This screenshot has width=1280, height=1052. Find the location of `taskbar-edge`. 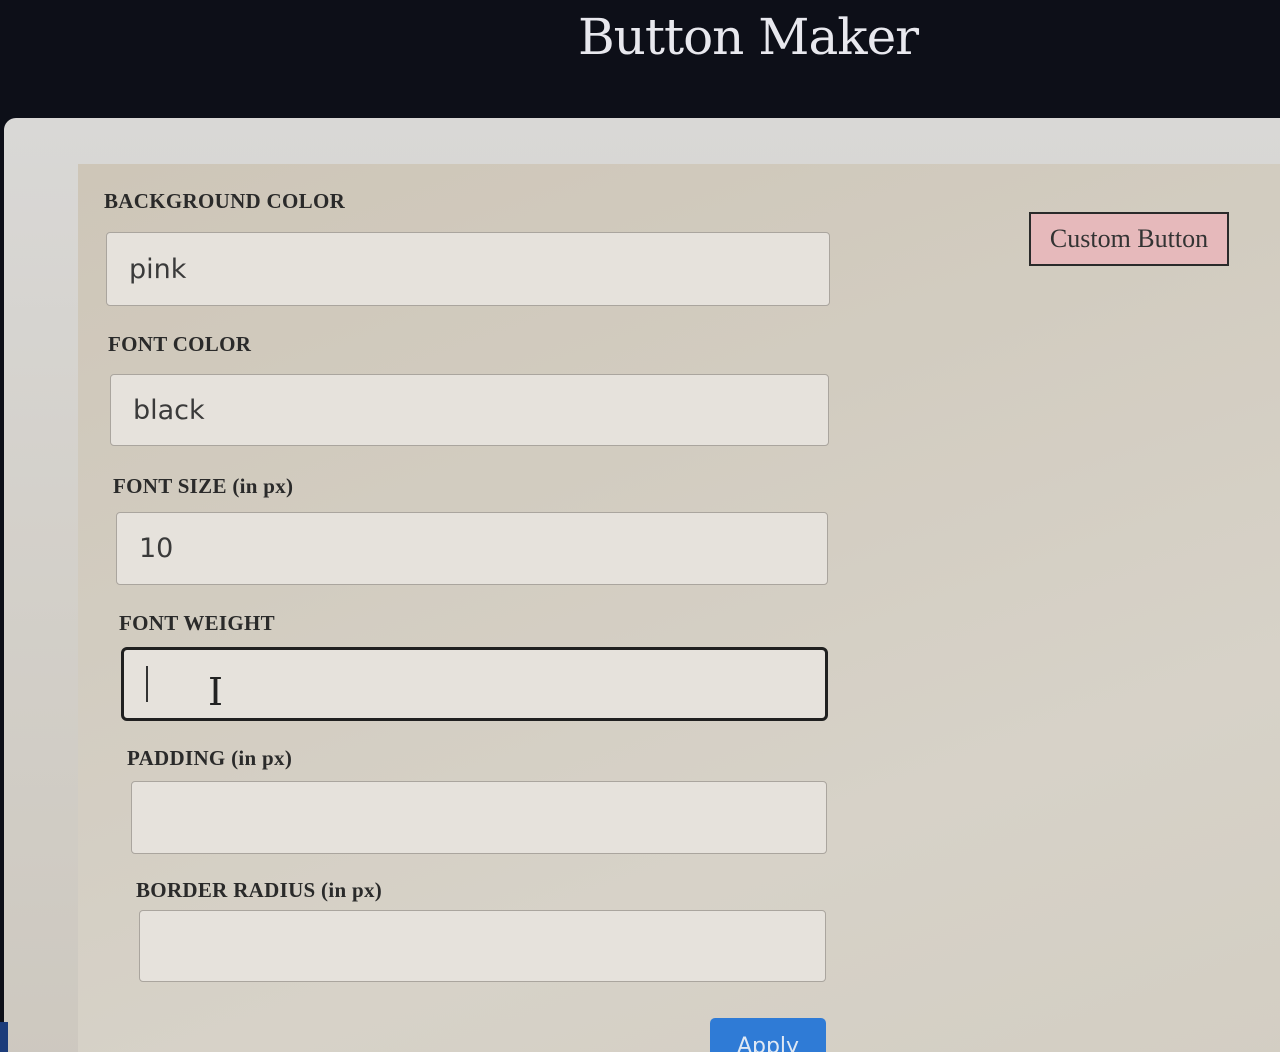

taskbar-edge is located at coordinates (4, 1037).